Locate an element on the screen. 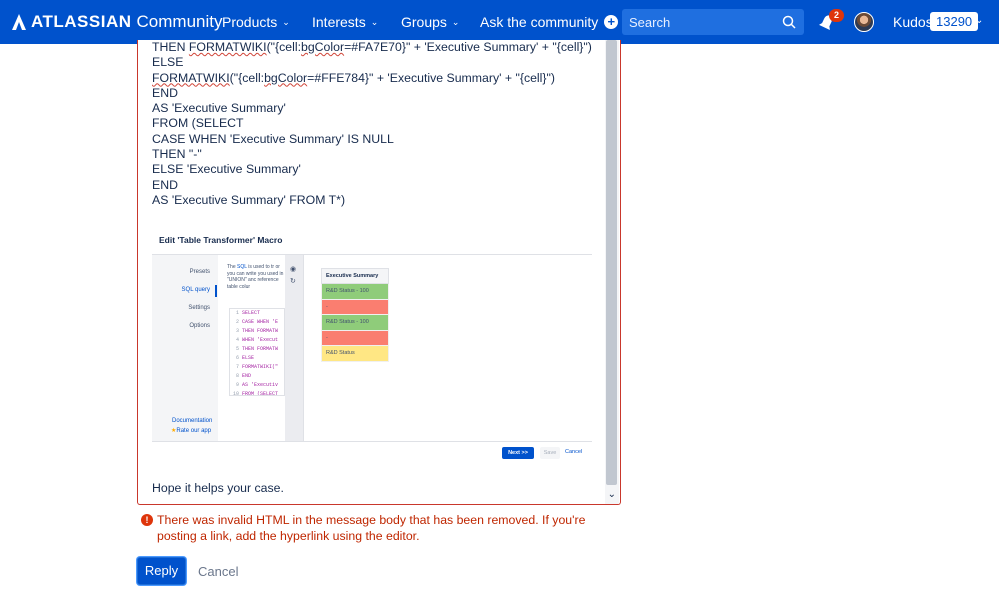 The height and width of the screenshot is (591, 999). nav-interests: Interests ⌄ is located at coordinates (345, 22).